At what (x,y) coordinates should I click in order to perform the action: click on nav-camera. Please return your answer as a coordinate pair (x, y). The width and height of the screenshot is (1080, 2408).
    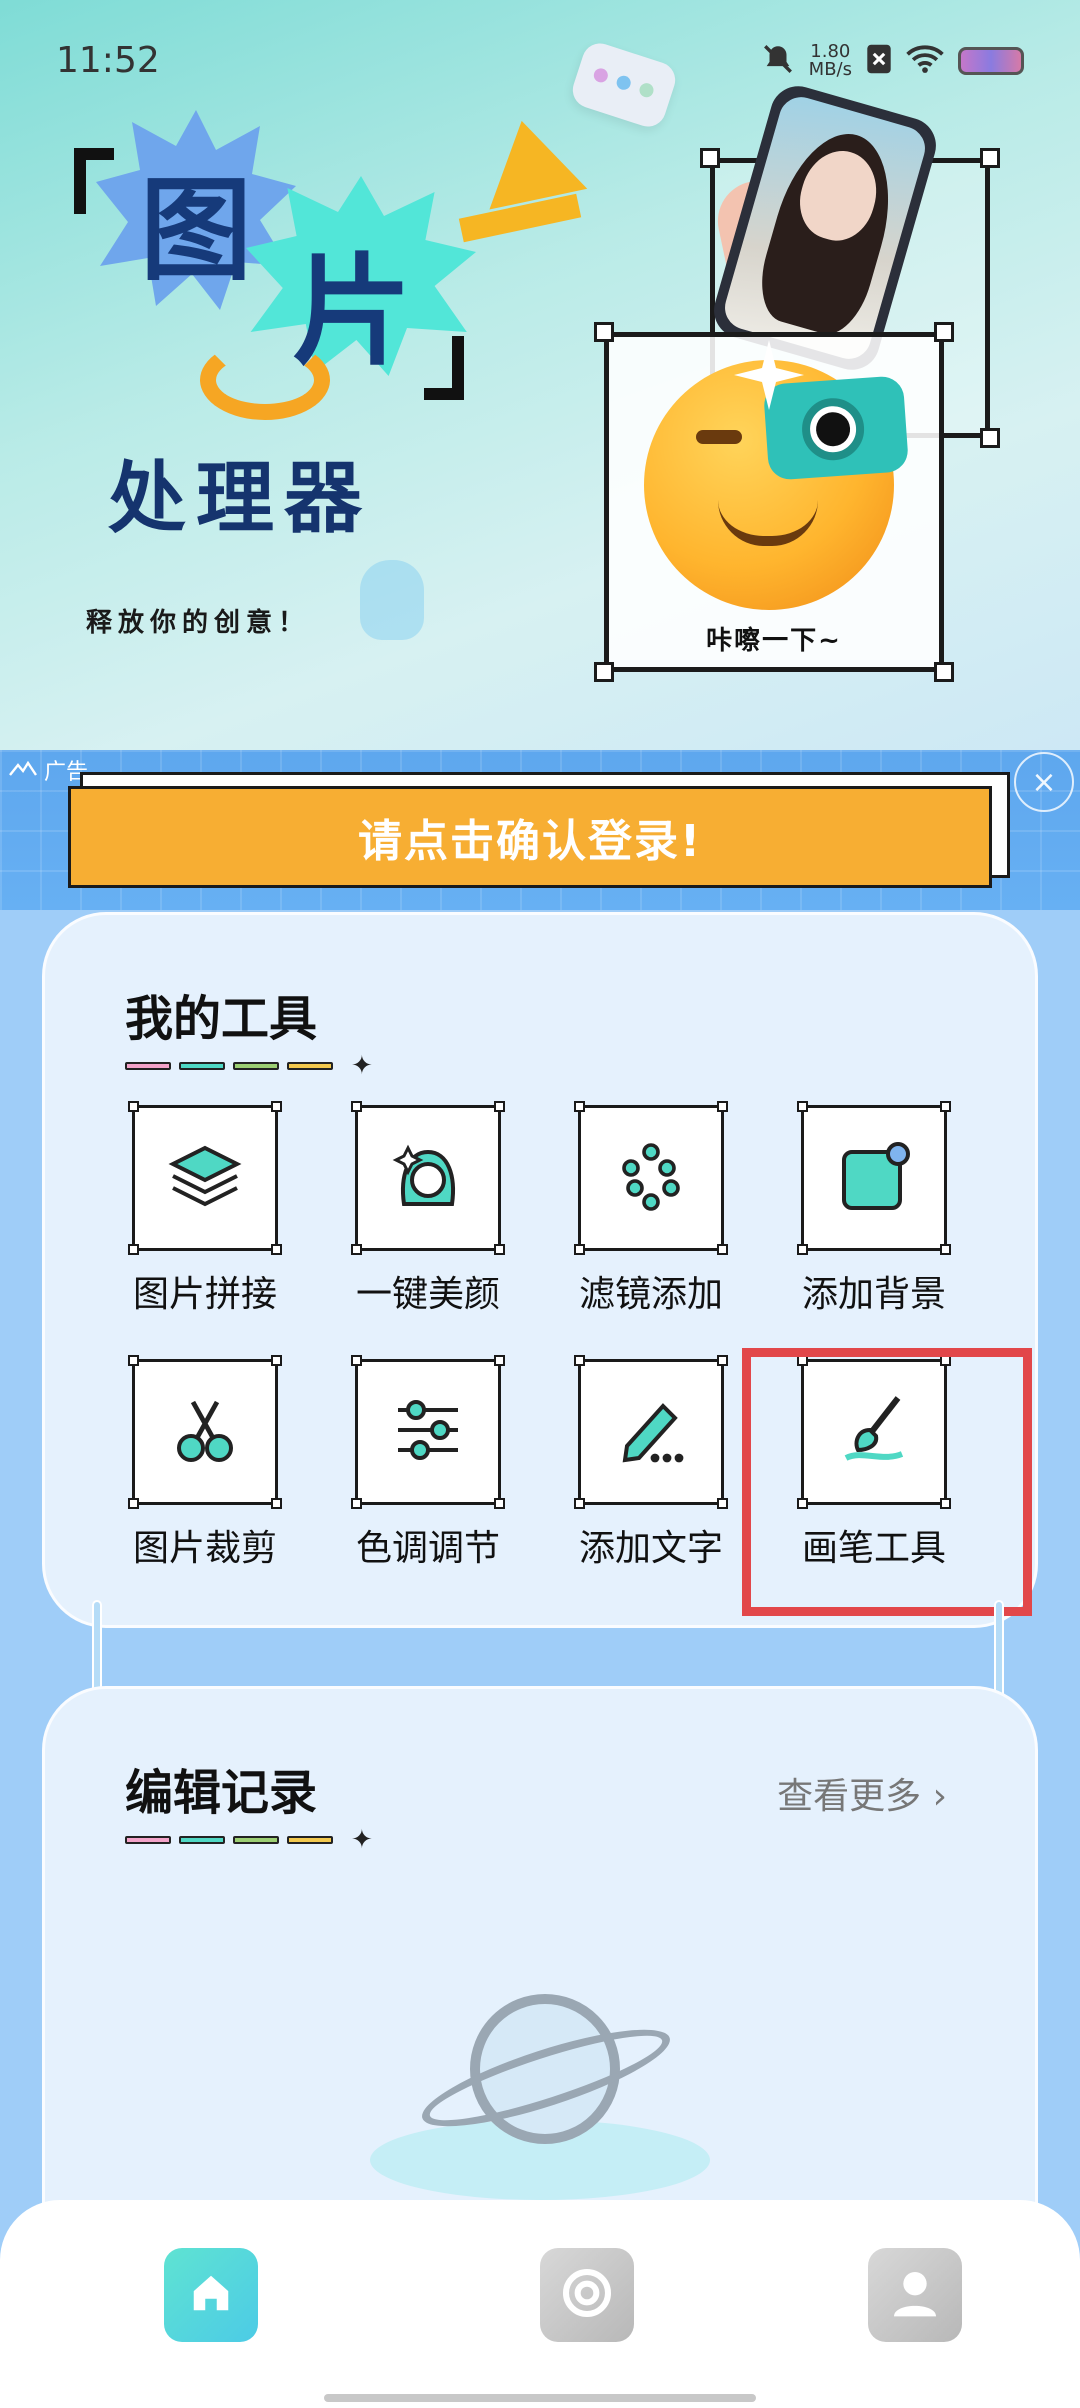
    Looking at the image, I should click on (587, 2295).